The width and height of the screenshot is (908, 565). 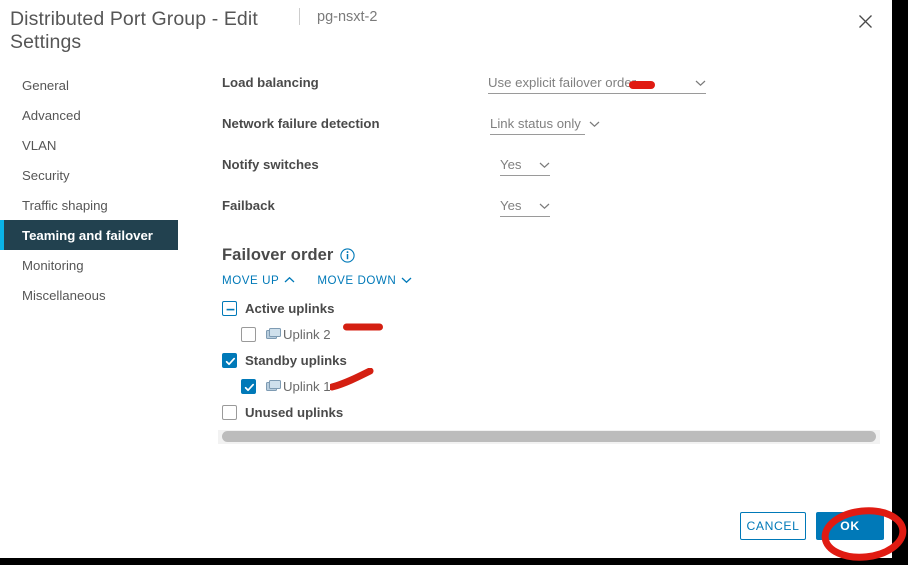 I want to click on sidebar-item-label: VLAN, so click(x=39, y=145).